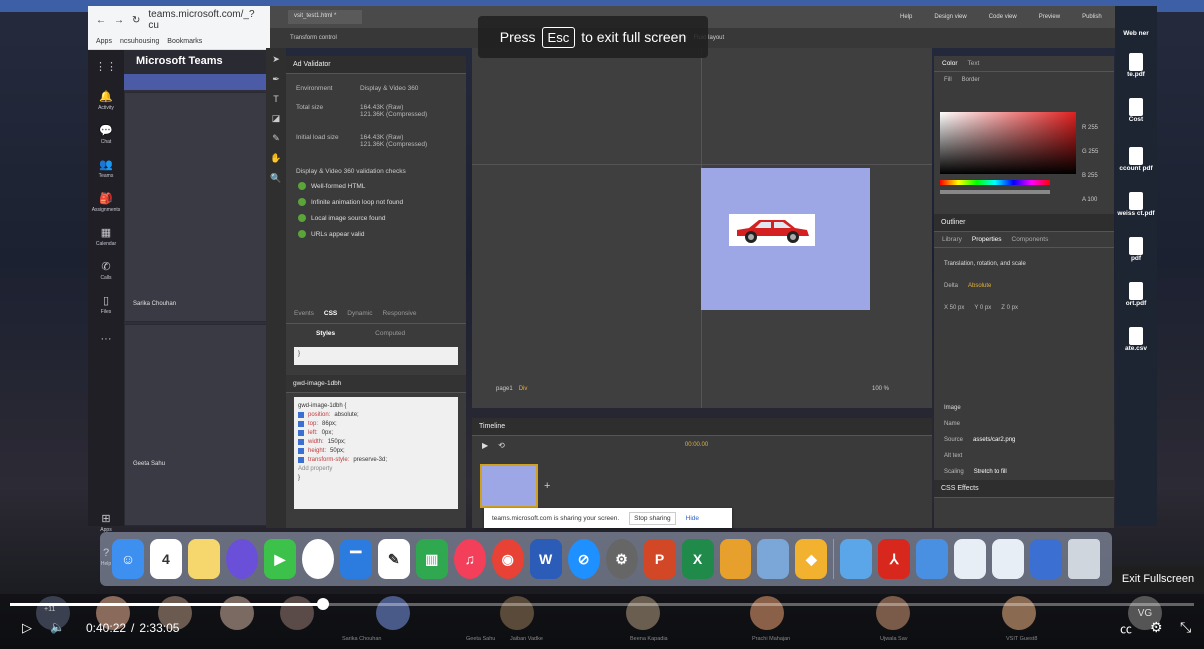 This screenshot has width=1204, height=649. I want to click on shape-tool-icon: ◪, so click(276, 118).